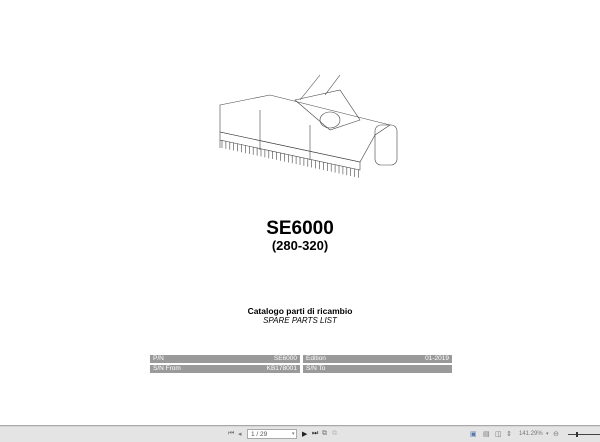 The height and width of the screenshot is (442, 600). I want to click on pn-row: P/N SE6000, so click(225, 359).